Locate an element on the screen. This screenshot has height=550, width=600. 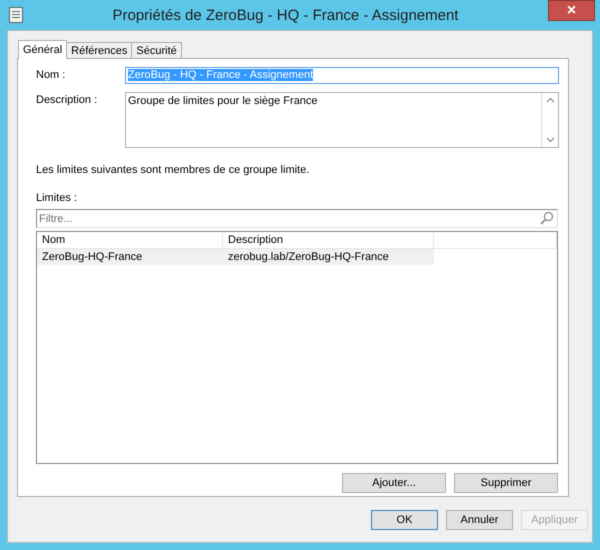
table-cell: zerobug.lab/ZeroBug-HQ-France is located at coordinates (328, 257).